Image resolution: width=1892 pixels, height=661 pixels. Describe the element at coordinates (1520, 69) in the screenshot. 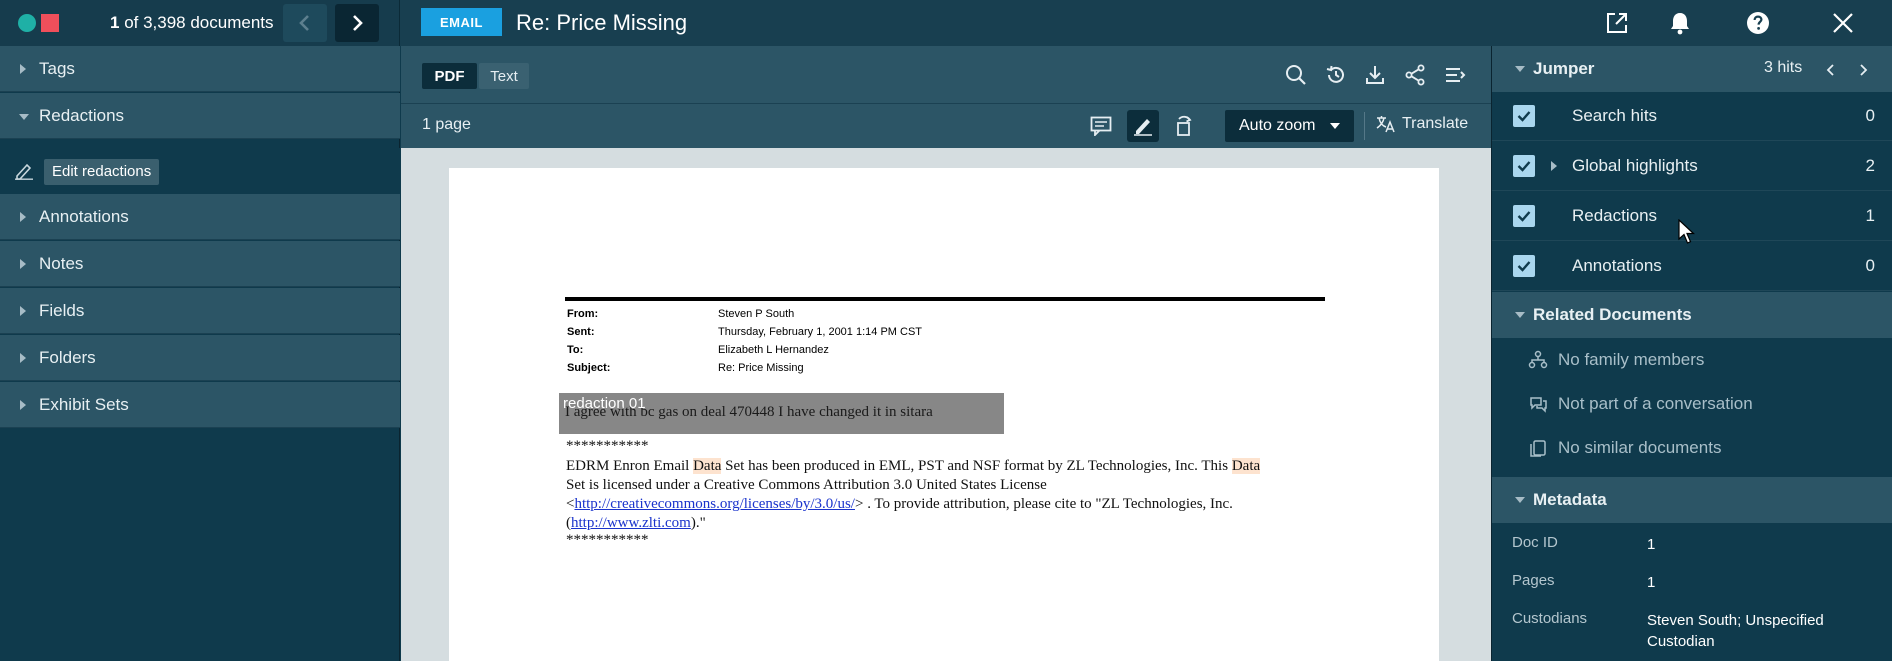

I see `caret-down-icon` at that location.